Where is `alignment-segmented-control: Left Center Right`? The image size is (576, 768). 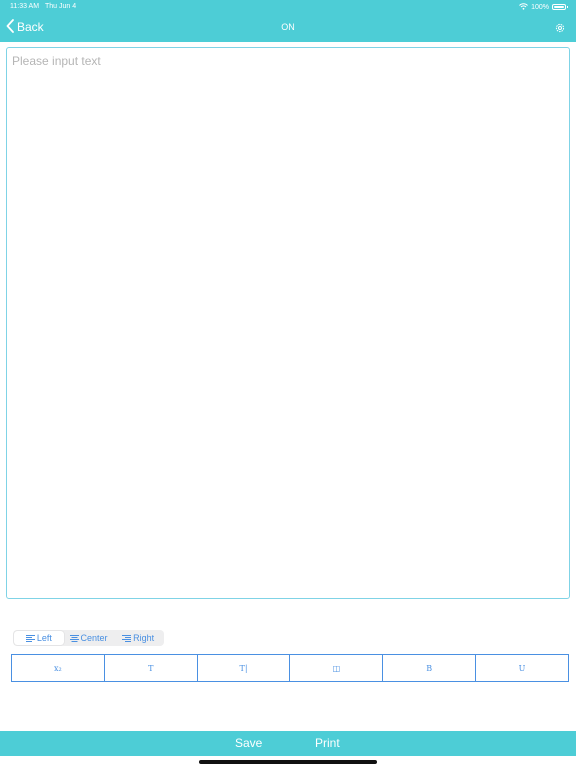 alignment-segmented-control: Left Center Right is located at coordinates (88, 638).